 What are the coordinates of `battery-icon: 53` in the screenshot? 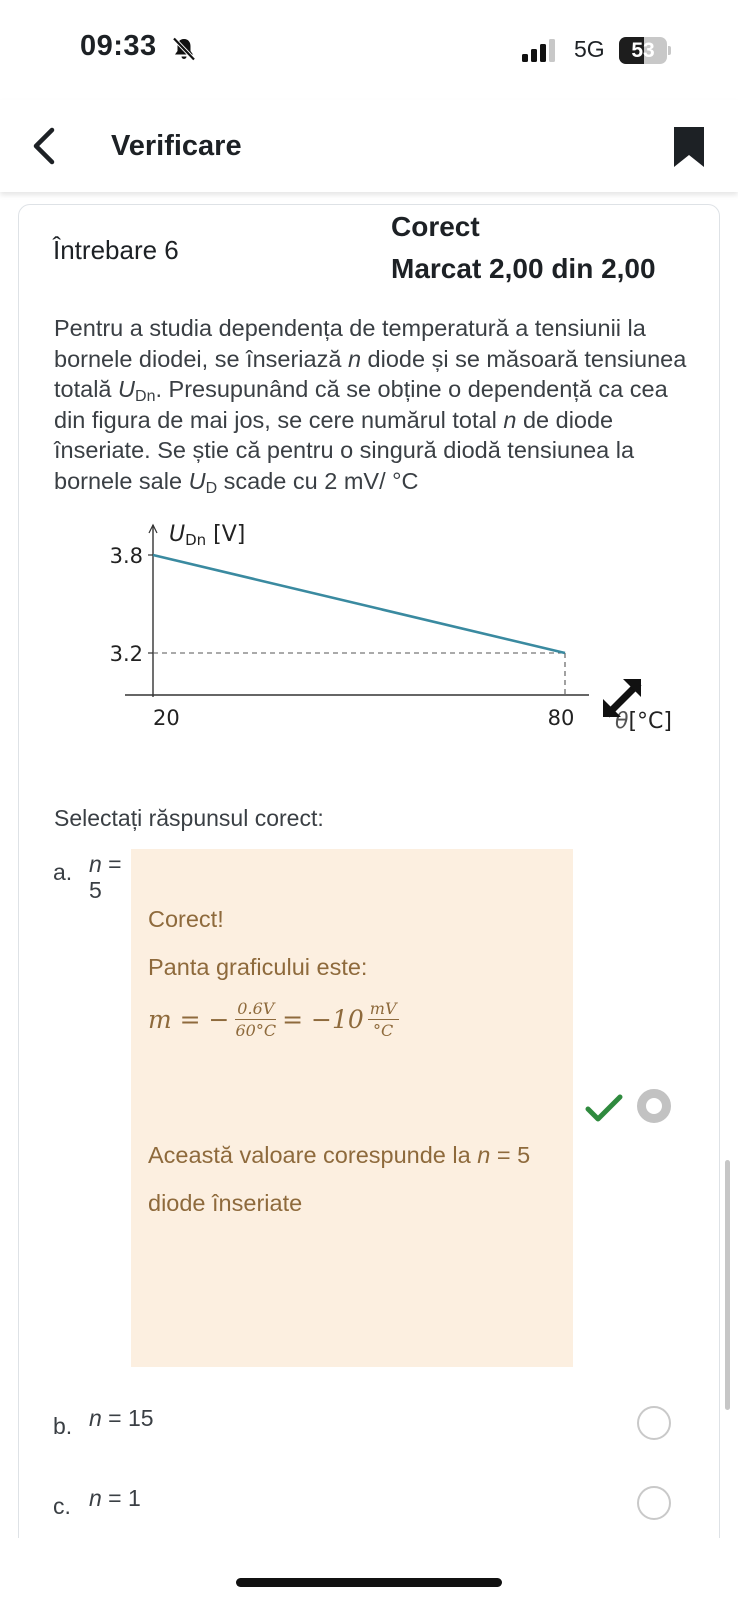 It's located at (645, 50).